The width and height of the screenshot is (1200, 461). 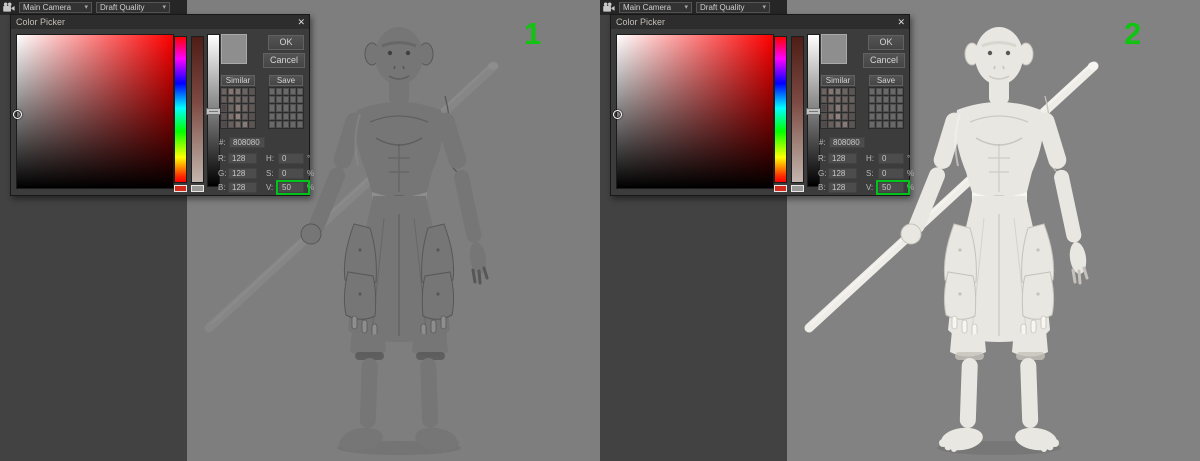 What do you see at coordinates (797, 109) in the screenshot?
I see `shade-strip` at bounding box center [797, 109].